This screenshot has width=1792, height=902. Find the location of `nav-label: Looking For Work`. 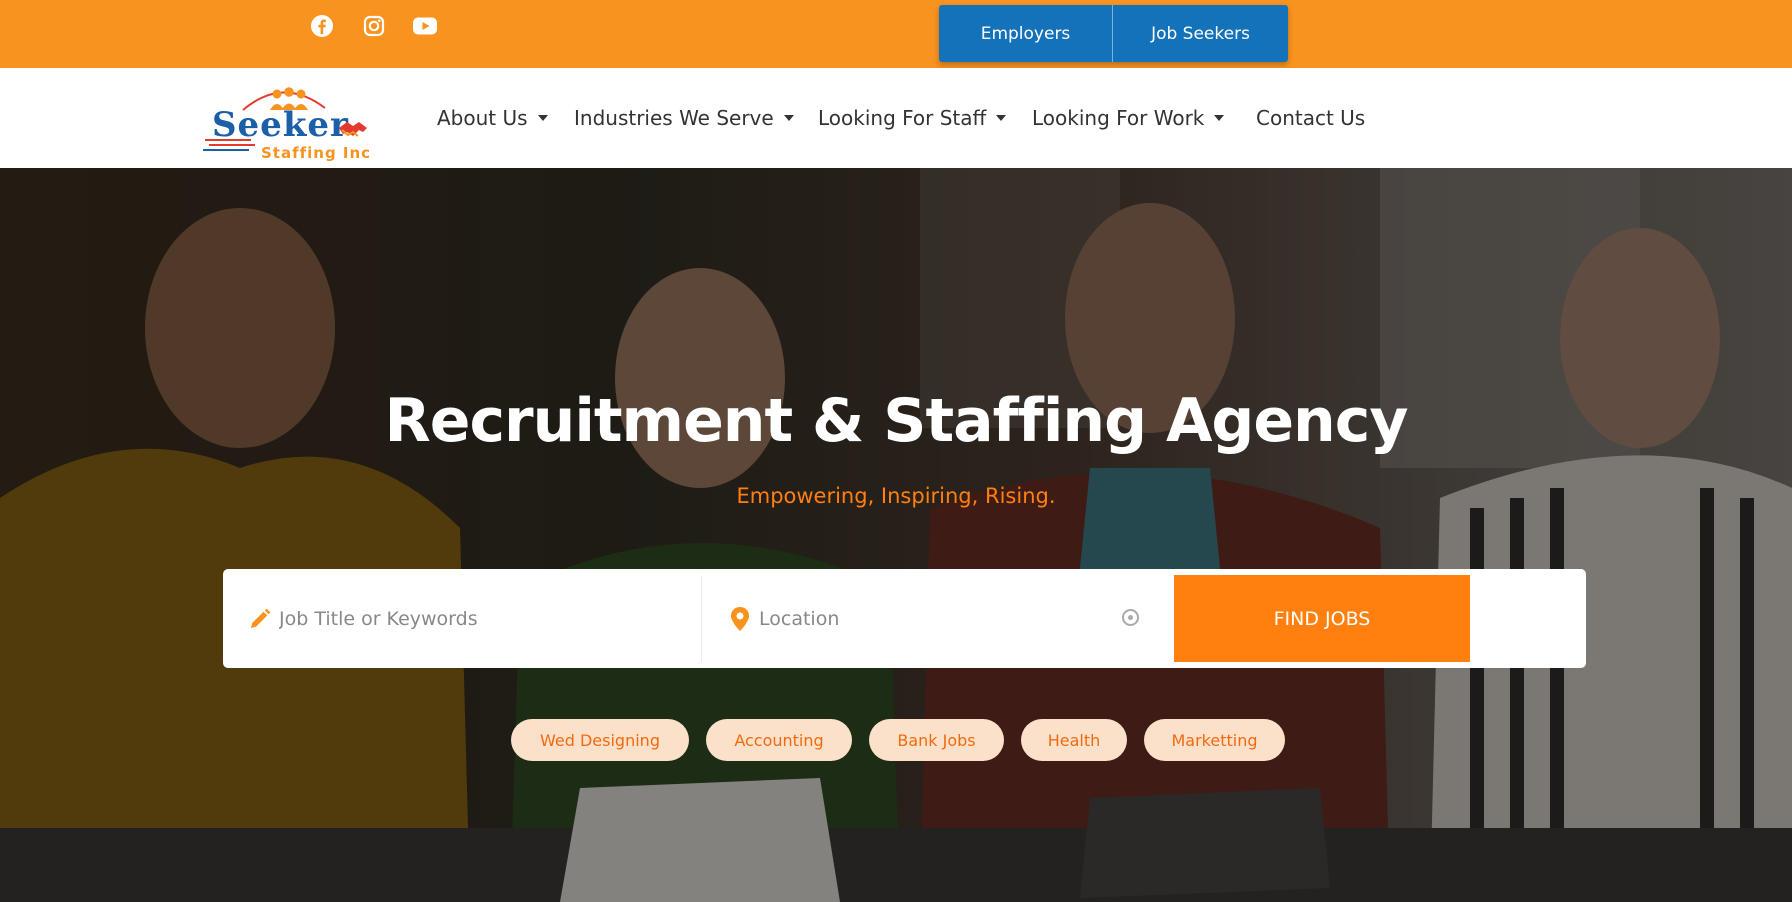

nav-label: Looking For Work is located at coordinates (1118, 118).